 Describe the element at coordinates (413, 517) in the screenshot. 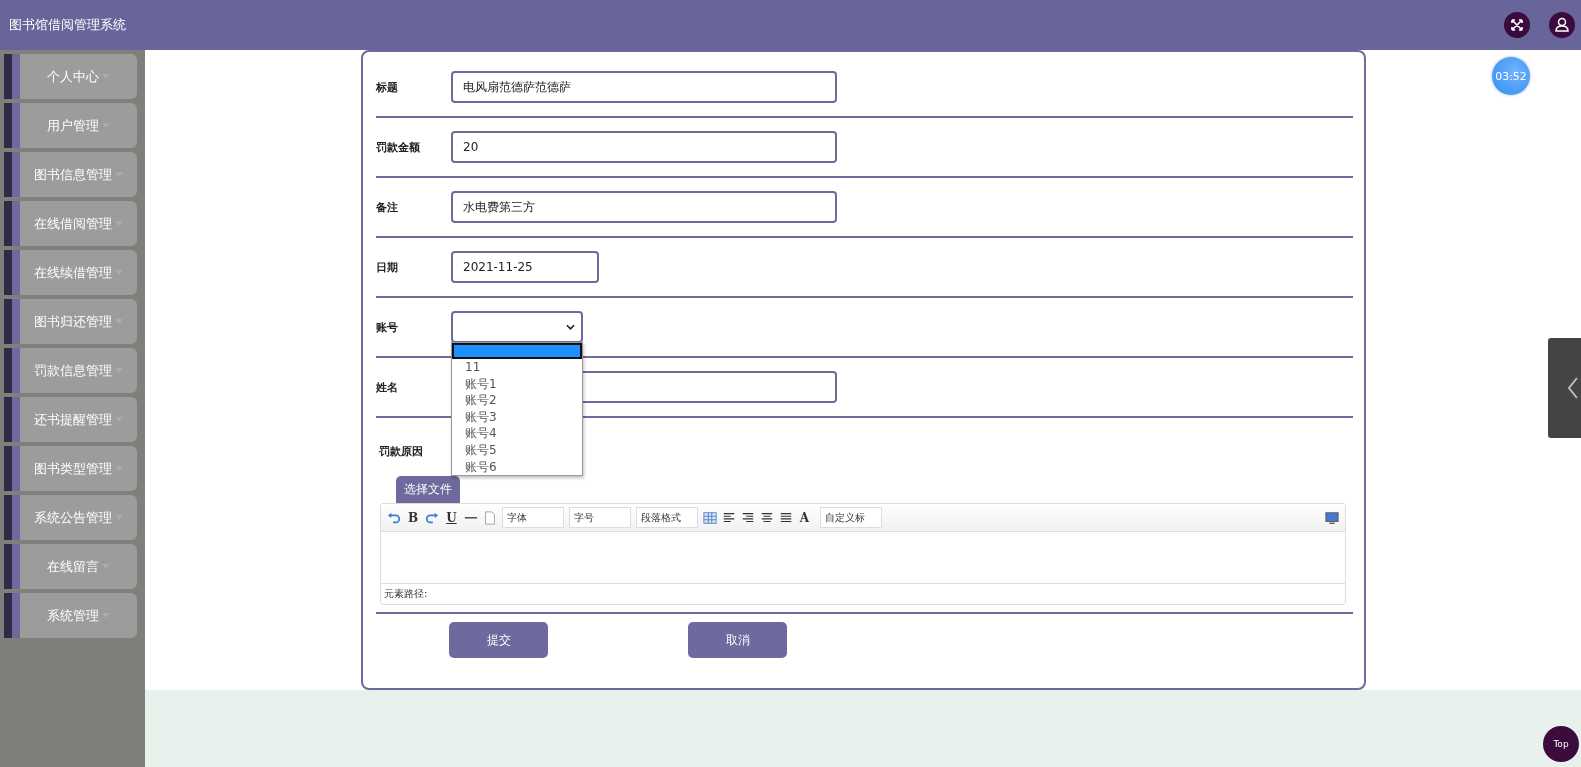

I see `bold-button: B` at that location.